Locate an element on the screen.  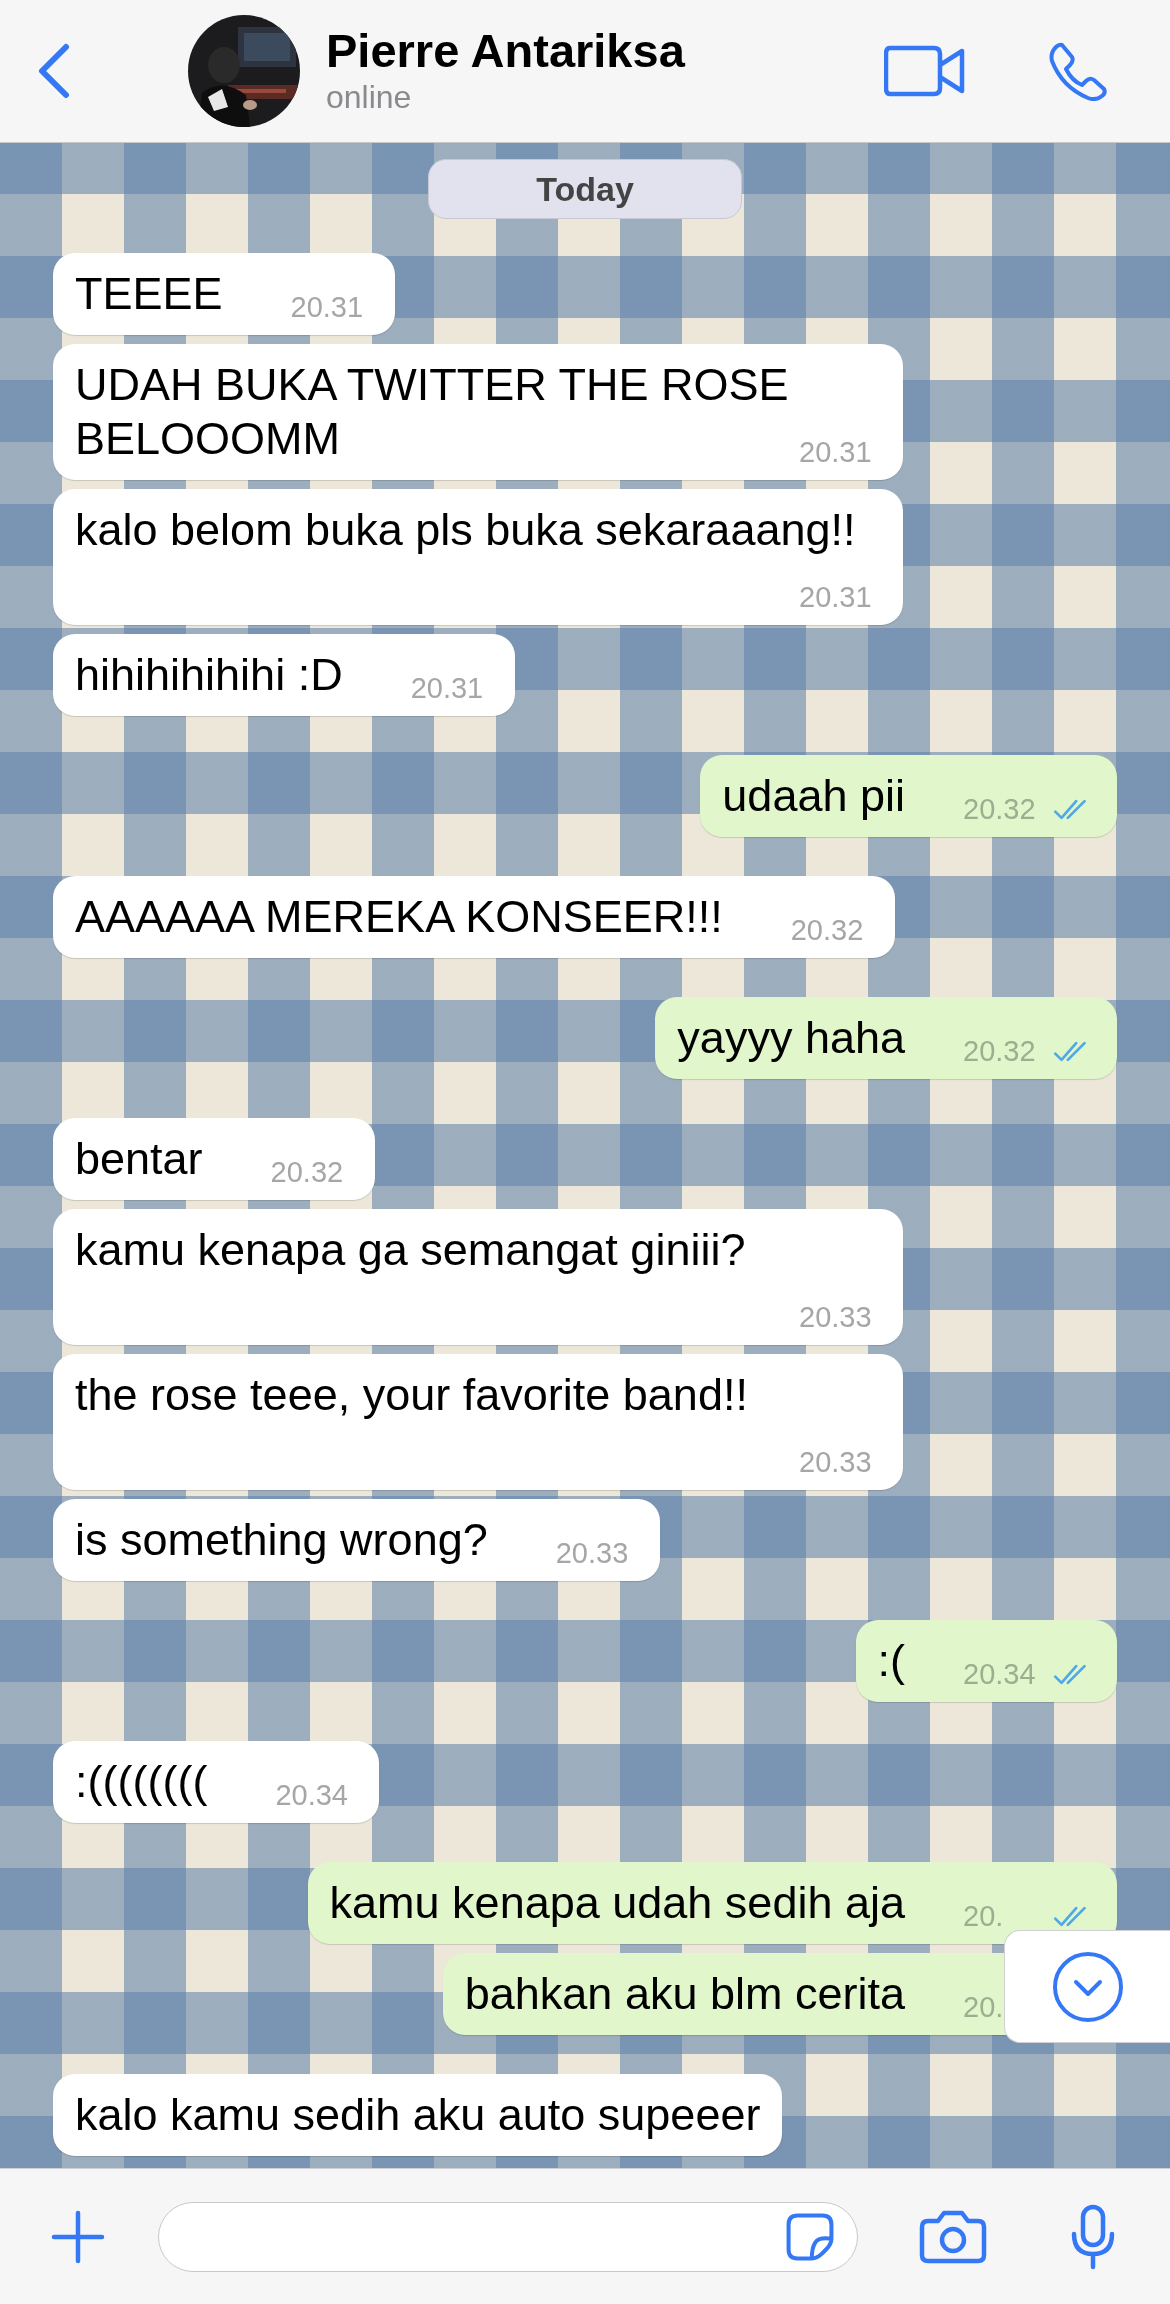
phone-icon is located at coordinates (1078, 71).